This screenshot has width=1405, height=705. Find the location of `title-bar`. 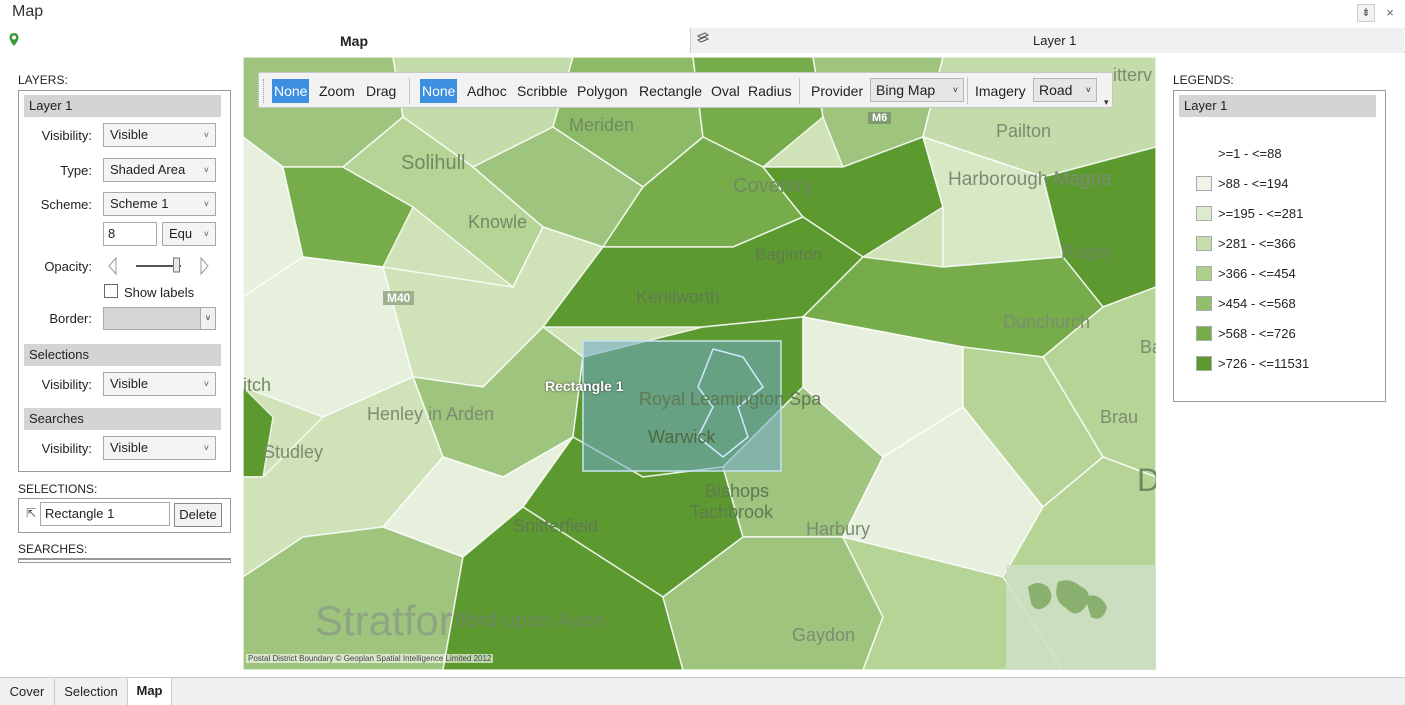

title-bar is located at coordinates (702, 13).